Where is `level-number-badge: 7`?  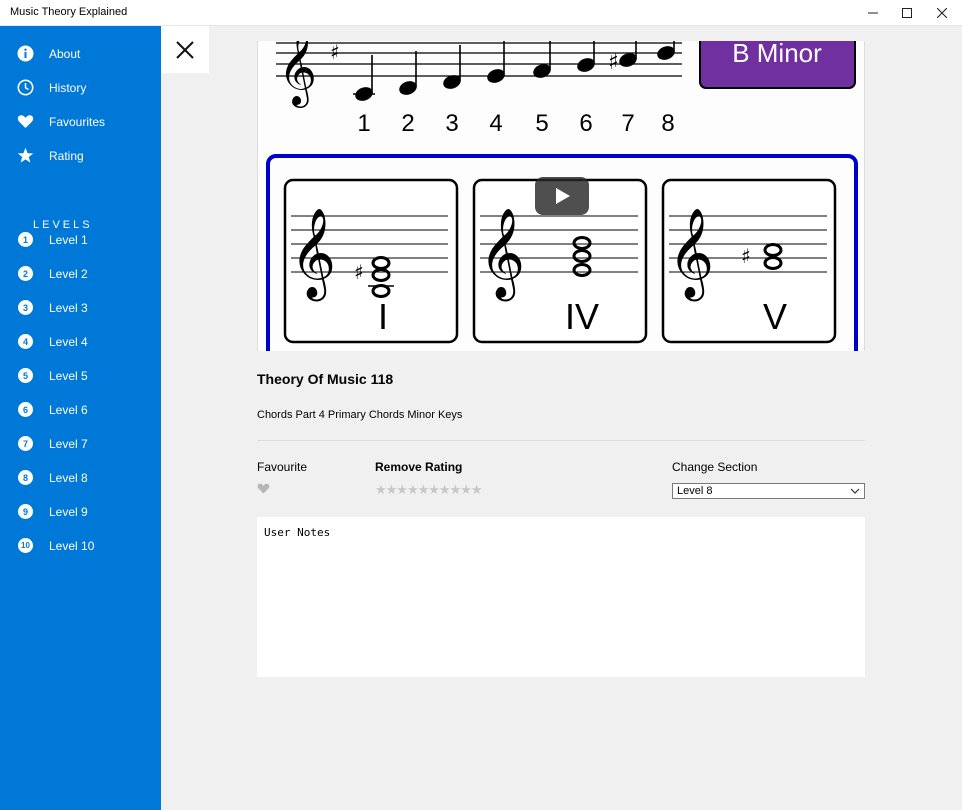 level-number-badge: 7 is located at coordinates (25, 443).